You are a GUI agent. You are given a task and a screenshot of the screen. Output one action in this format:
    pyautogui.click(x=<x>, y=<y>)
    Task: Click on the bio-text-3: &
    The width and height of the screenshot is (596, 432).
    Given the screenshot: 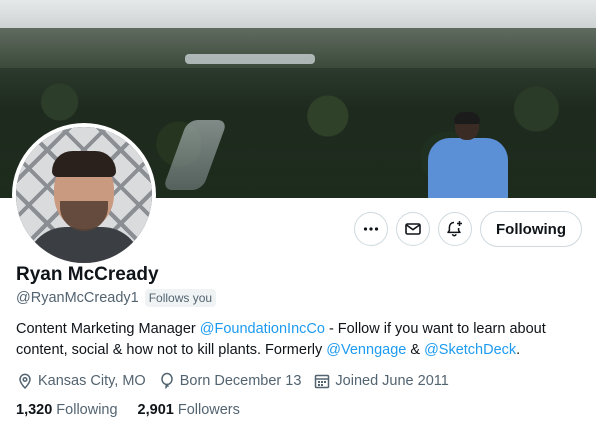 What is the action you would take?
    pyautogui.click(x=415, y=350)
    